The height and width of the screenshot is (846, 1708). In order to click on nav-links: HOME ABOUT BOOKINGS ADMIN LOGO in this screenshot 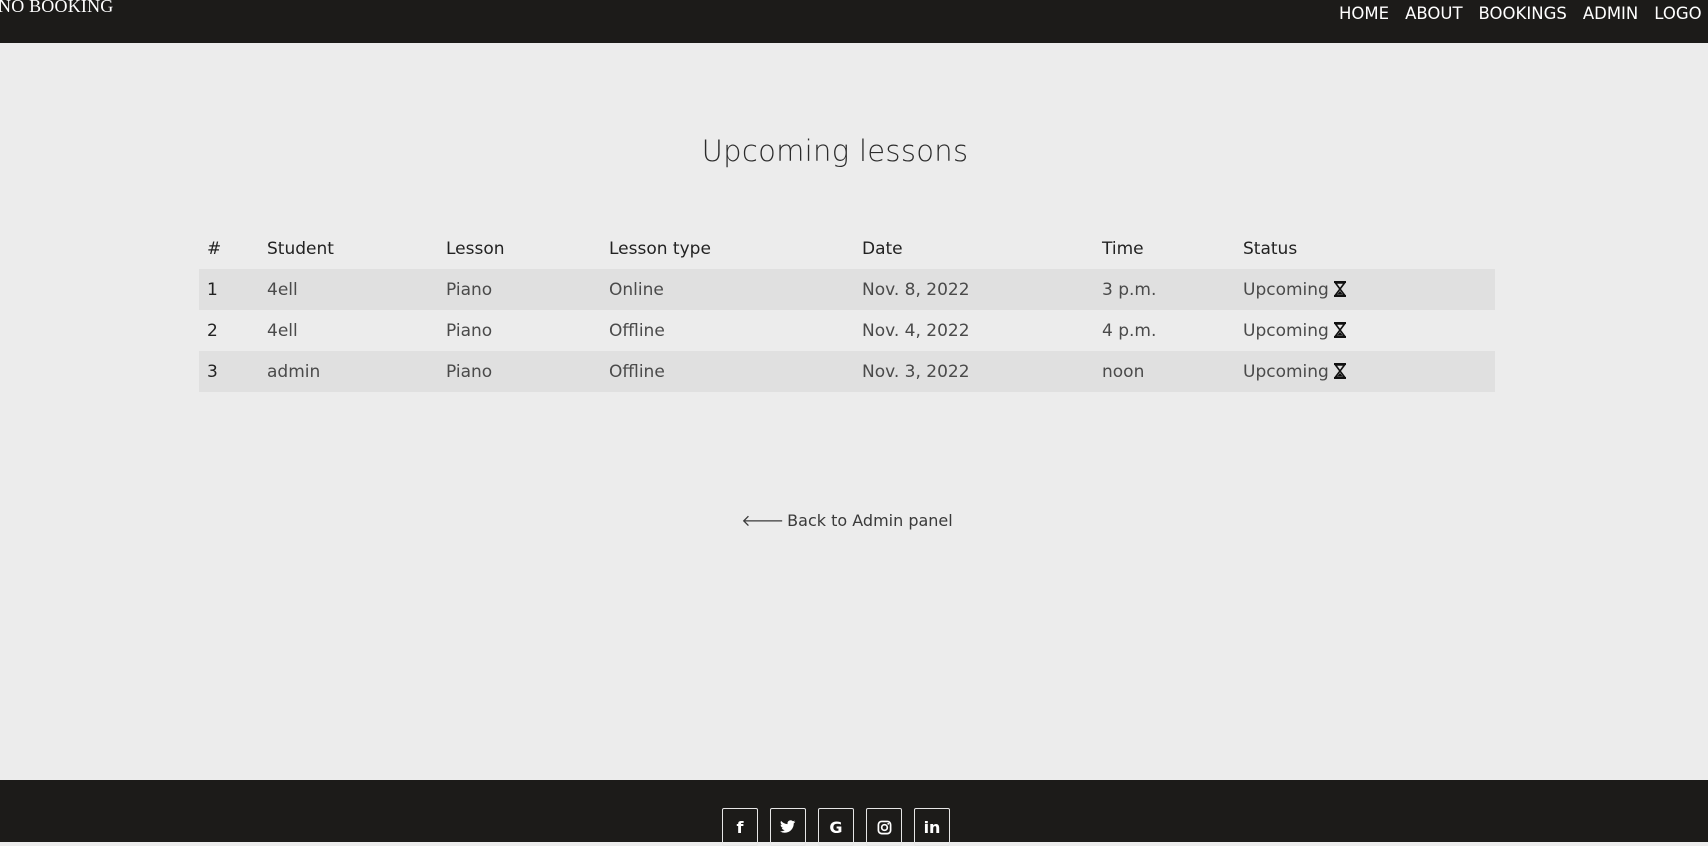, I will do `click(1520, 13)`.